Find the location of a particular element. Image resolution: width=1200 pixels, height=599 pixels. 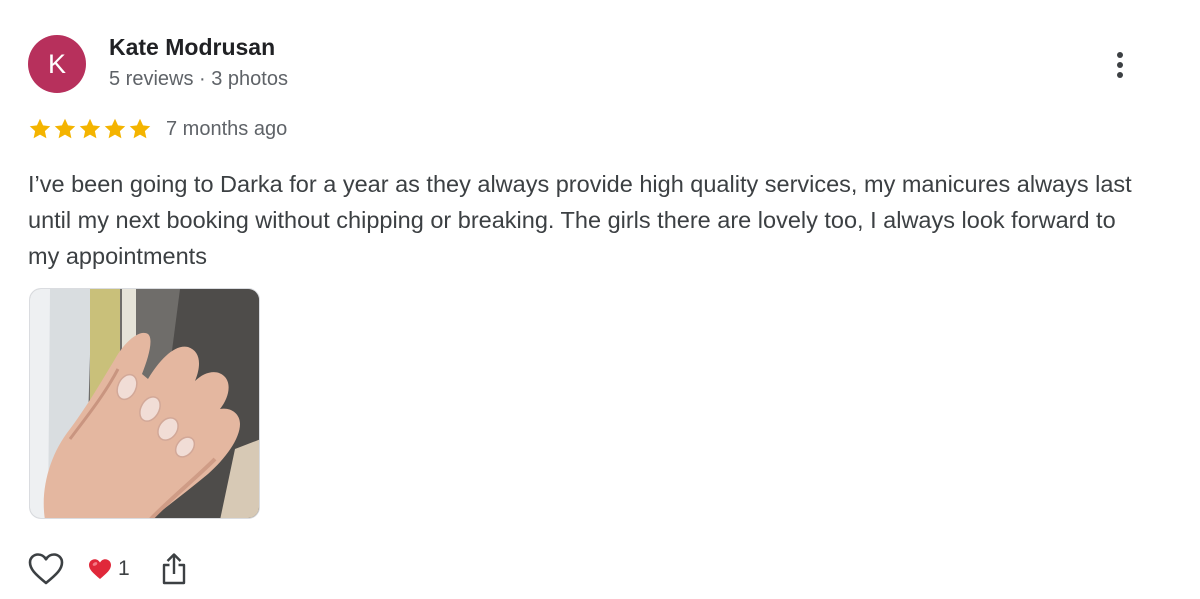

more-options-button is located at coordinates (1120, 65).